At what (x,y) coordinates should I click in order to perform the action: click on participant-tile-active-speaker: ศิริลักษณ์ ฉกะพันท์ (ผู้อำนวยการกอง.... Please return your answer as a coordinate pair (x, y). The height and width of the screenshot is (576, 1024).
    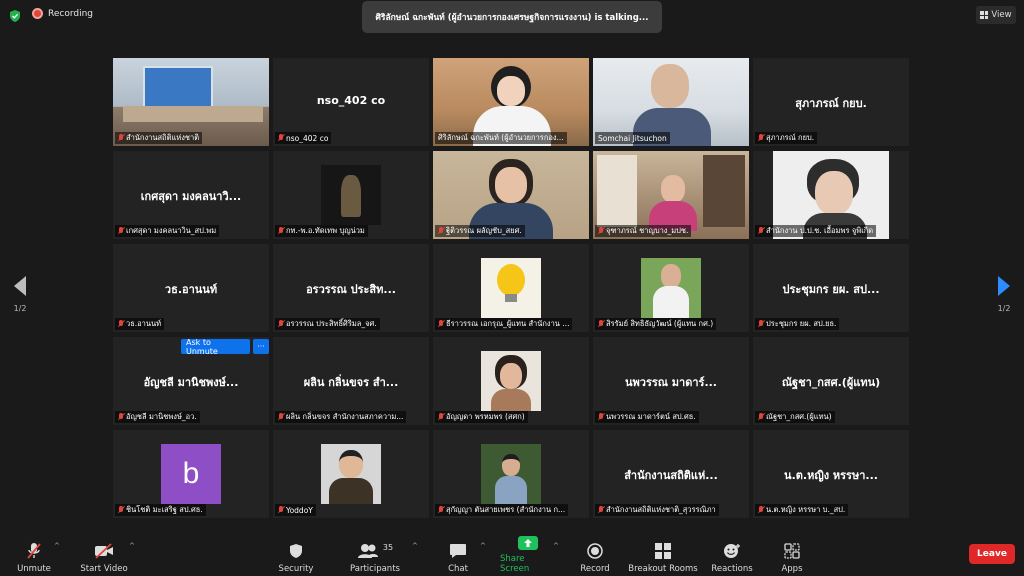
    Looking at the image, I should click on (511, 102).